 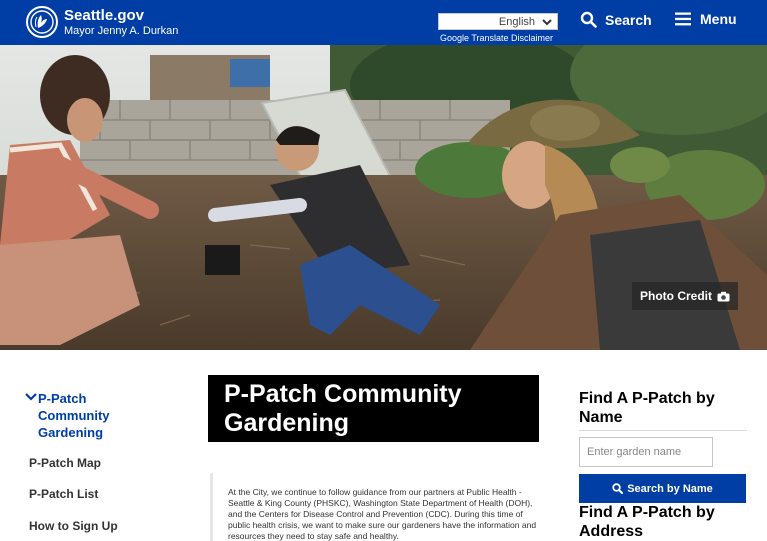 What do you see at coordinates (343, 408) in the screenshot?
I see `page-title: P-Patch Community Gardening` at bounding box center [343, 408].